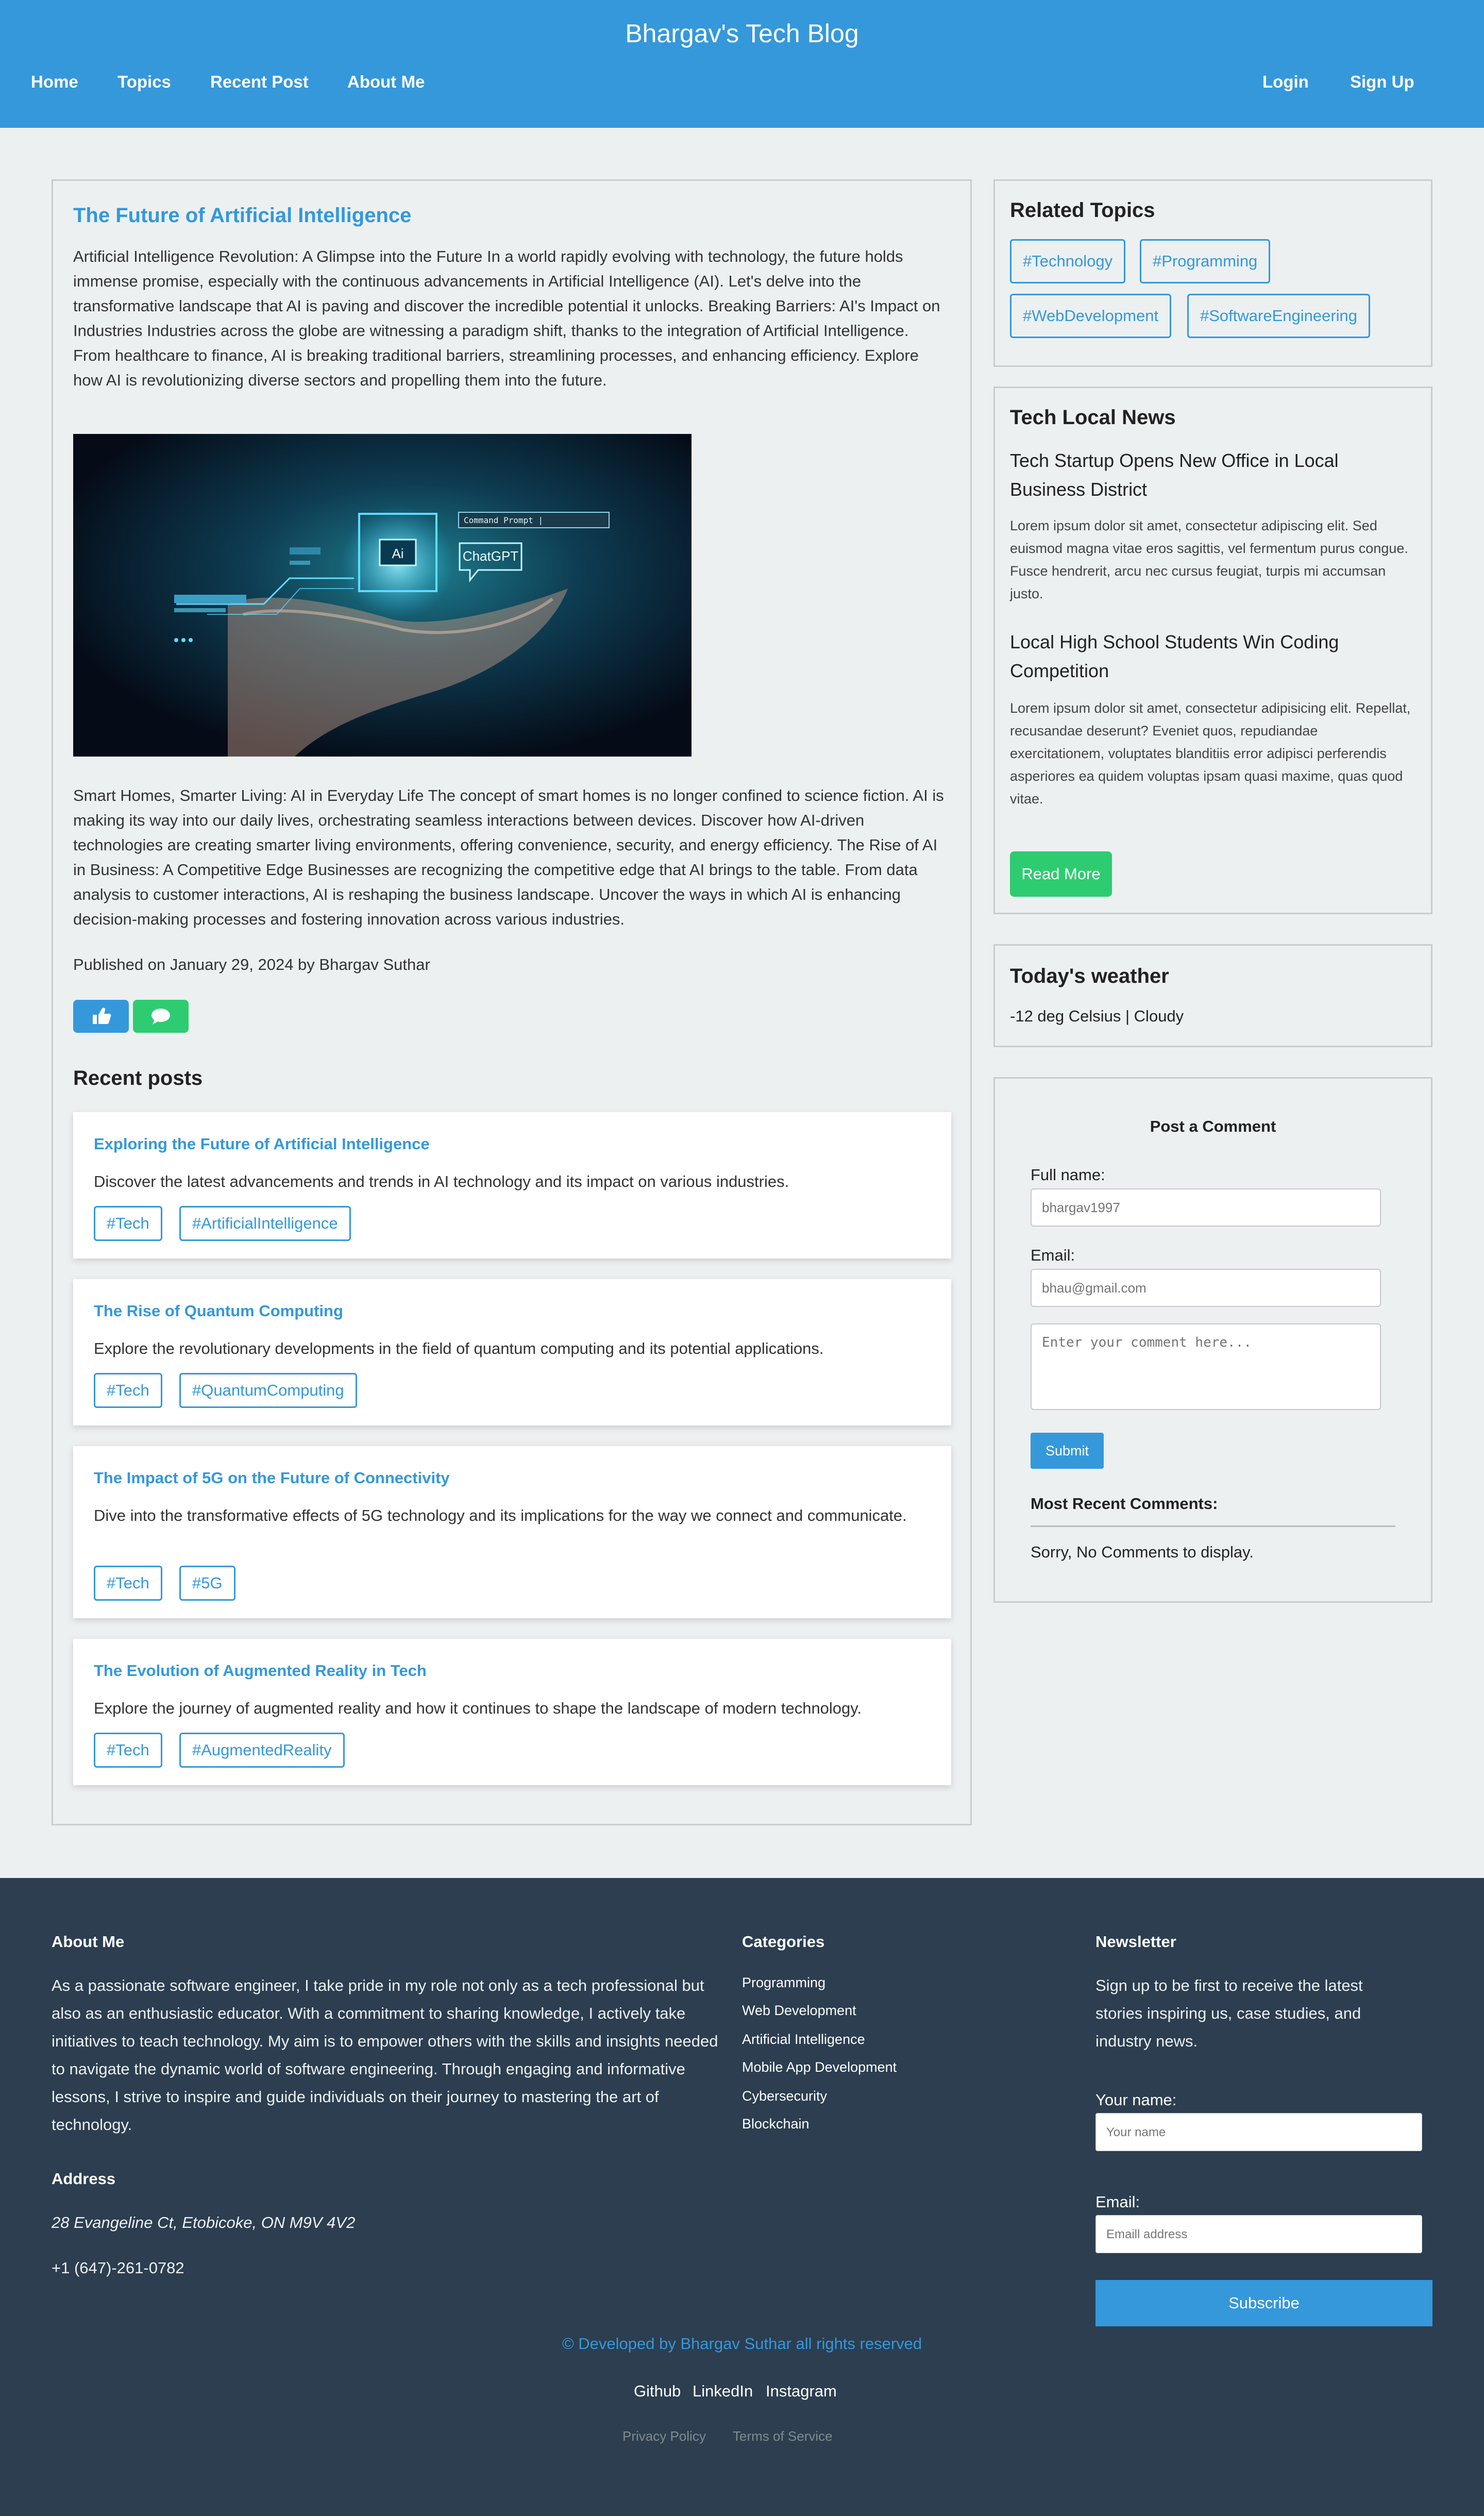 Image resolution: width=1484 pixels, height=2516 pixels. What do you see at coordinates (242, 215) in the screenshot?
I see `article-title: The Future of Artificial Intelligence` at bounding box center [242, 215].